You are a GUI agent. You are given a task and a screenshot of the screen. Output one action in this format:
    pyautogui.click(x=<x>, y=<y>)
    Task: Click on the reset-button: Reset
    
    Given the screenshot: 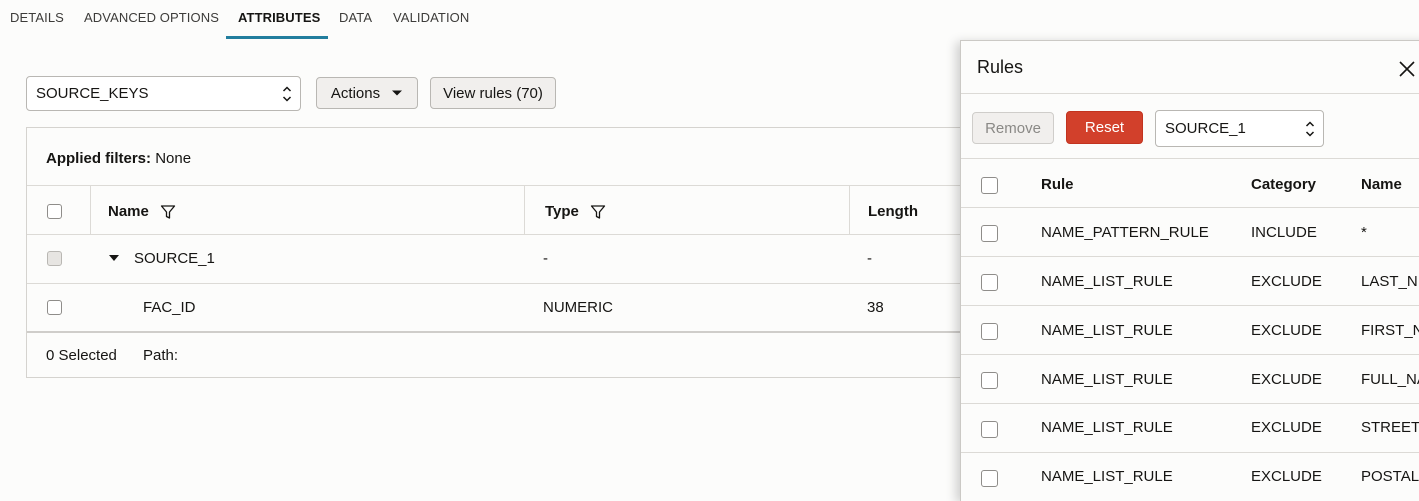 What is the action you would take?
    pyautogui.click(x=1104, y=127)
    